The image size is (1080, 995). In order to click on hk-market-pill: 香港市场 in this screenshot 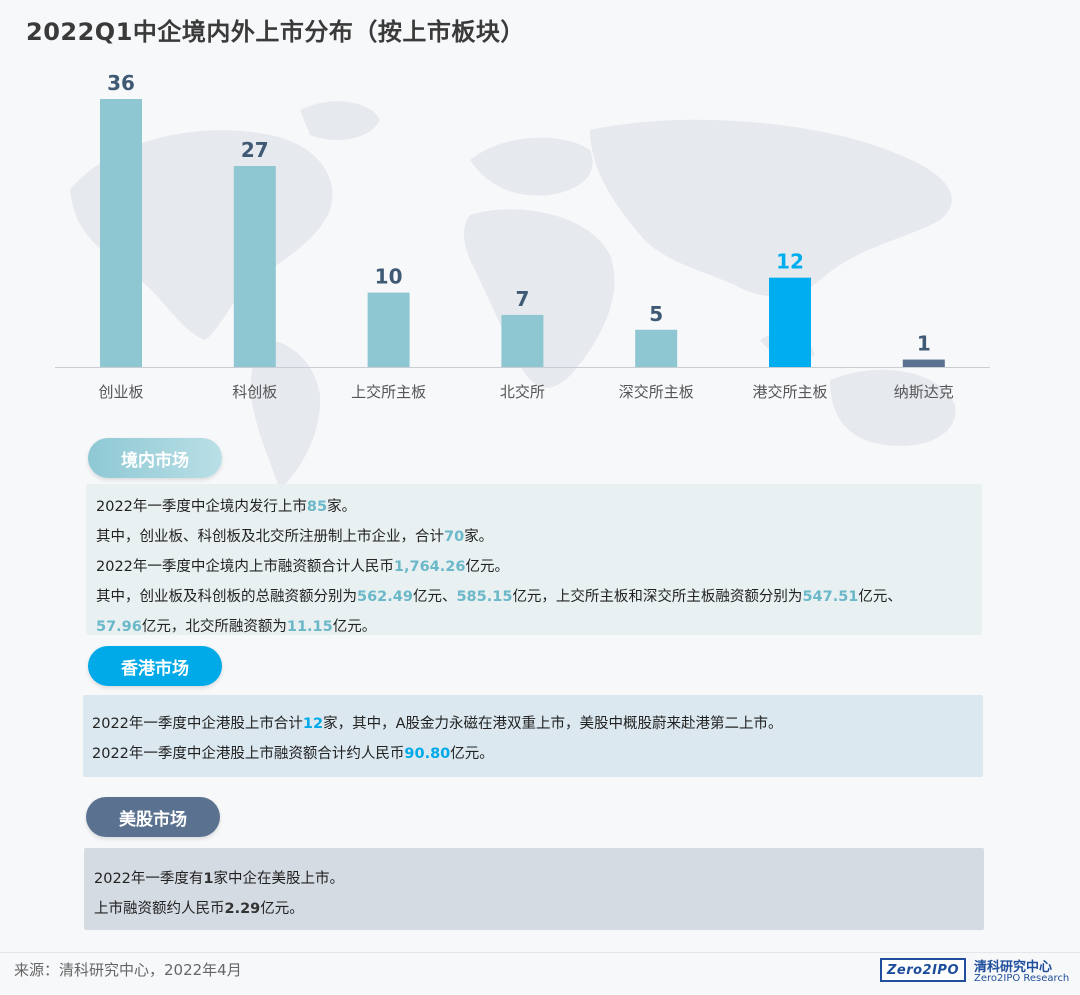, I will do `click(155, 666)`.